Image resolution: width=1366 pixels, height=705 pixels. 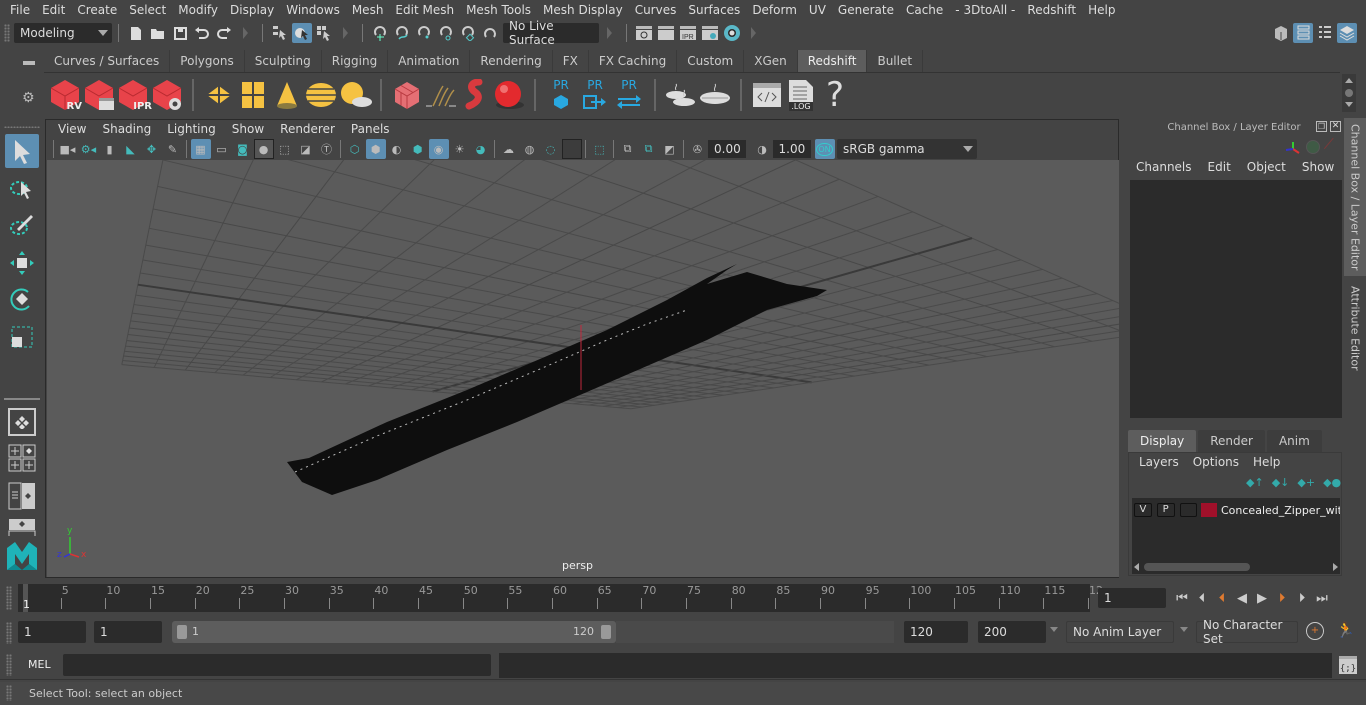 What do you see at coordinates (698, 149) in the screenshot?
I see `exposure-icon: ✇` at bounding box center [698, 149].